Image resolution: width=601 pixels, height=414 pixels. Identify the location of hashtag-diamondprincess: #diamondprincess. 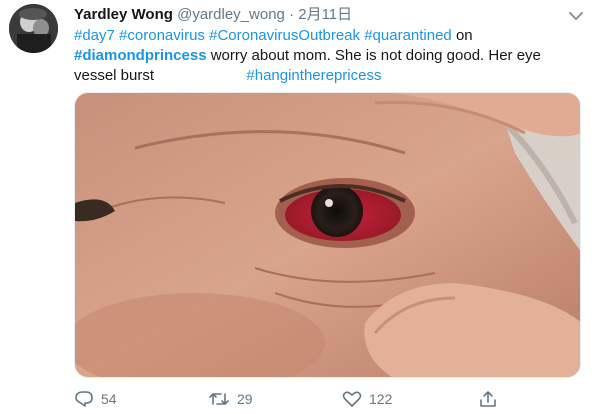
(140, 55).